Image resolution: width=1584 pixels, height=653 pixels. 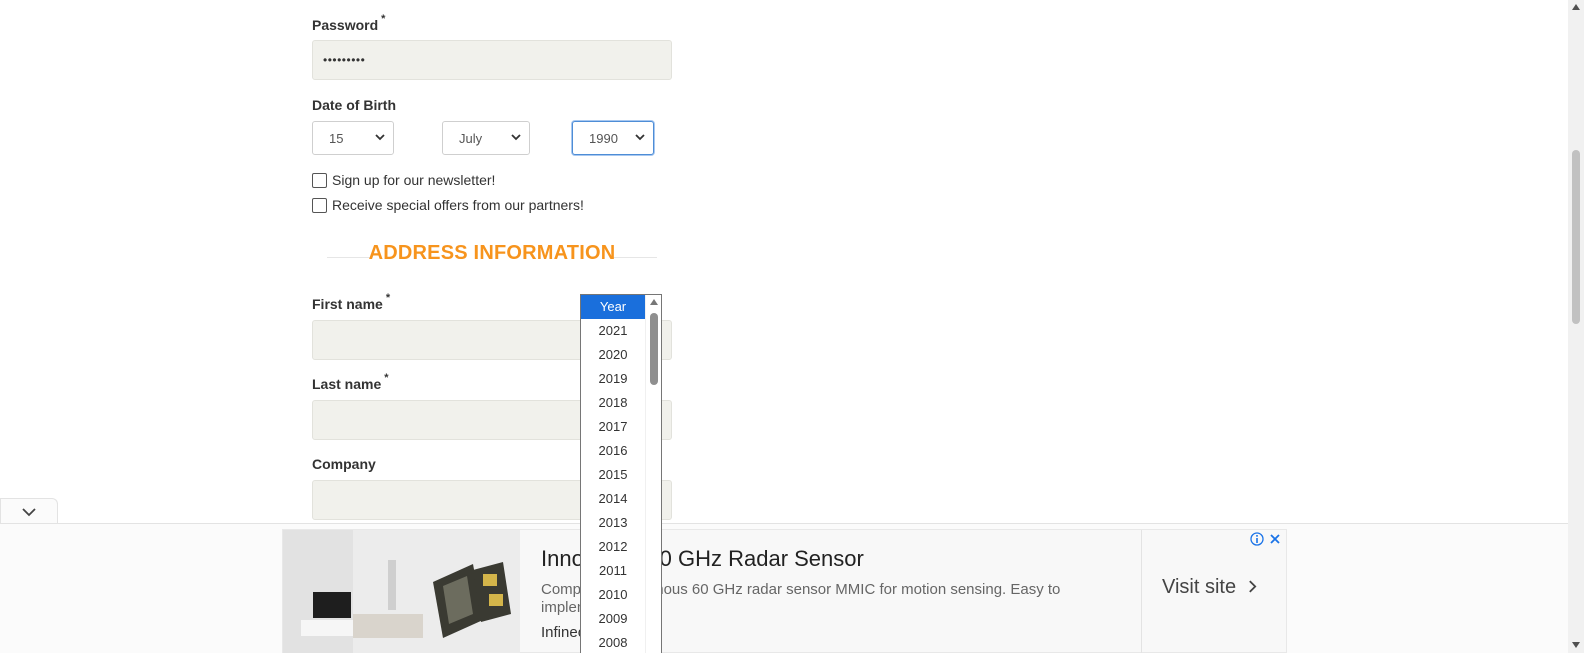 What do you see at coordinates (613, 475) in the screenshot?
I see `year-option: 2015` at bounding box center [613, 475].